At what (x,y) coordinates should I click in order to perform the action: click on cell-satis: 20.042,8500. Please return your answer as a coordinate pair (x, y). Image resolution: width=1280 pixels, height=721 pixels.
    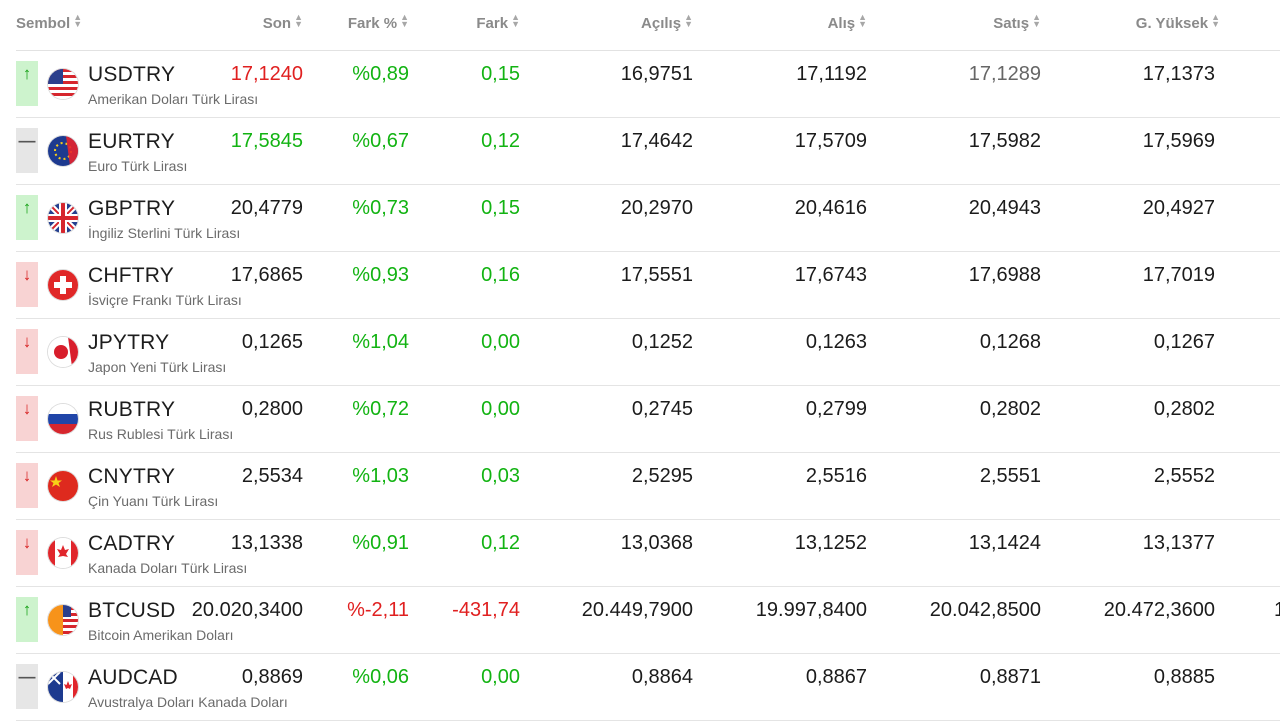
    Looking at the image, I should click on (985, 610).